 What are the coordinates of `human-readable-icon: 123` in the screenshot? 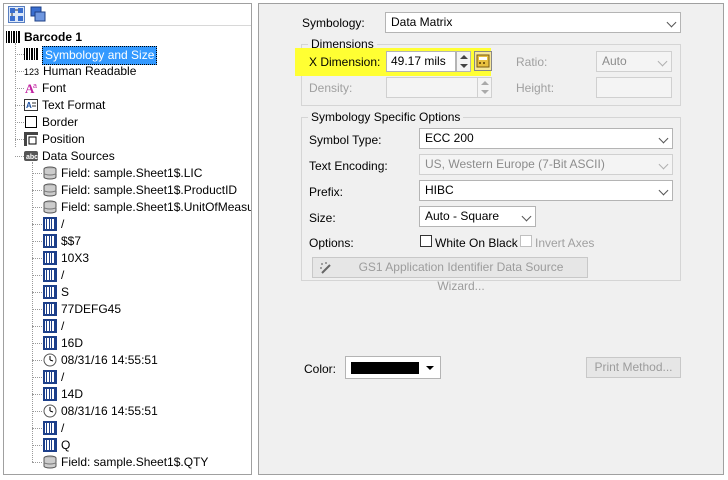 It's located at (31, 71).